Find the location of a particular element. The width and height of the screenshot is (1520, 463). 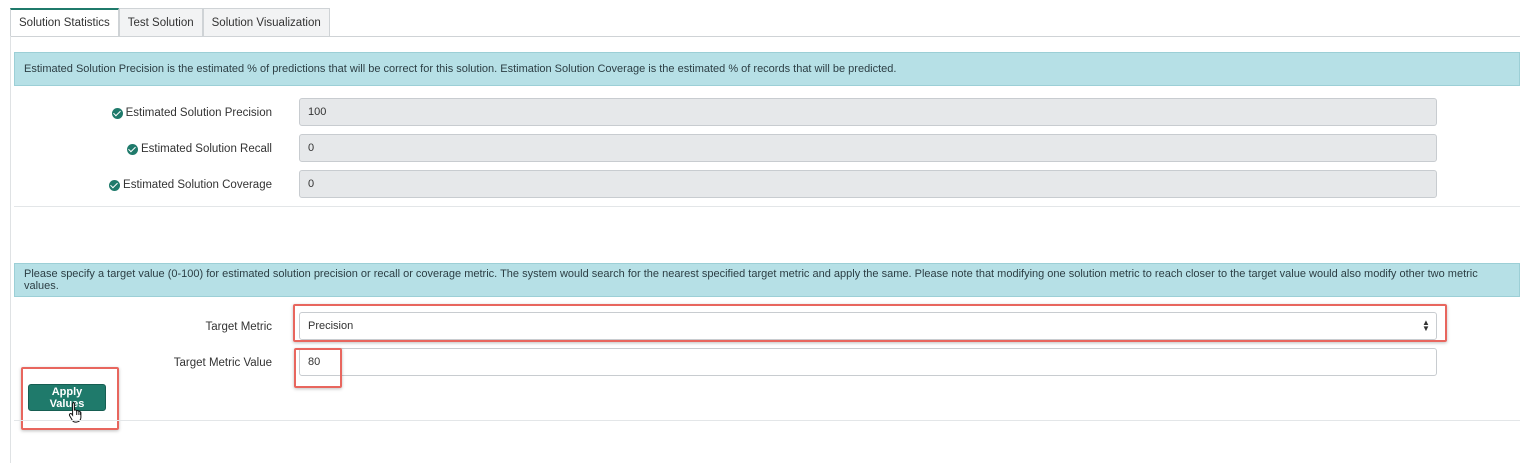

tab-divider is located at coordinates (765, 36).